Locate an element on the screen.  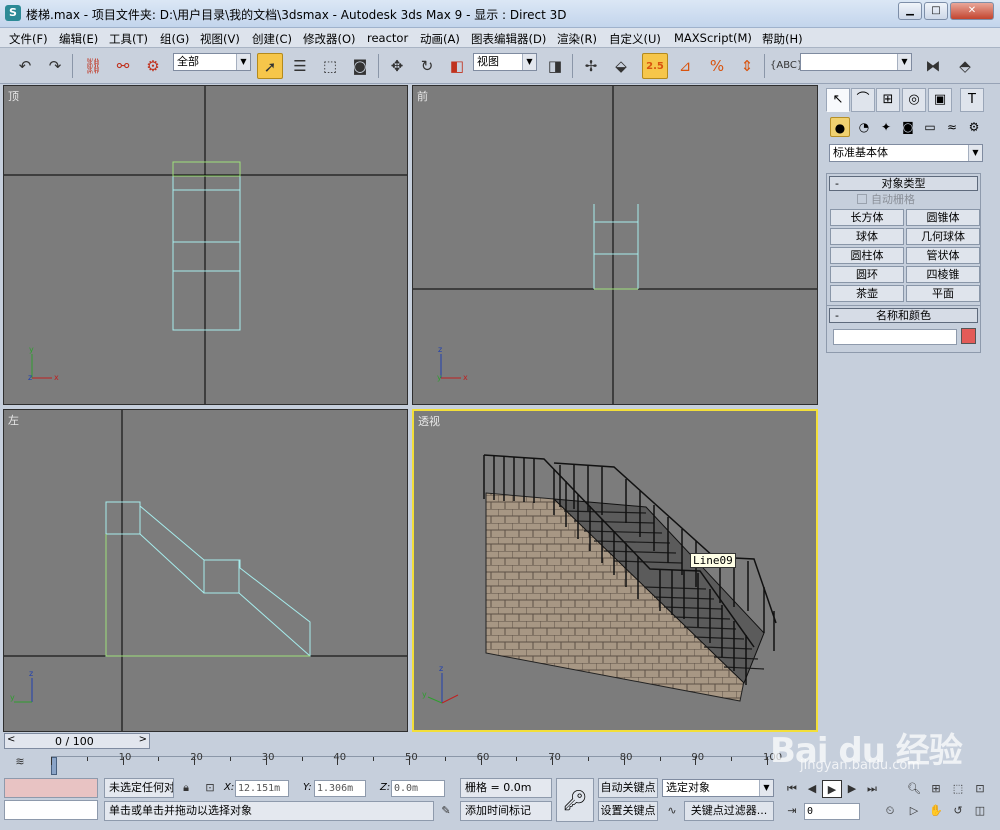
menu-reactor: reactor is located at coordinates (387, 38).